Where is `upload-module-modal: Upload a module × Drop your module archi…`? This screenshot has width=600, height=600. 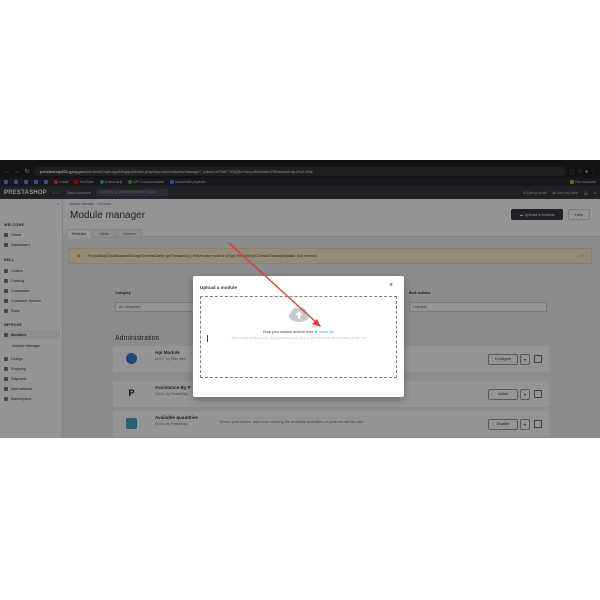 upload-module-modal: Upload a module × Drop your module archi… is located at coordinates (298, 336).